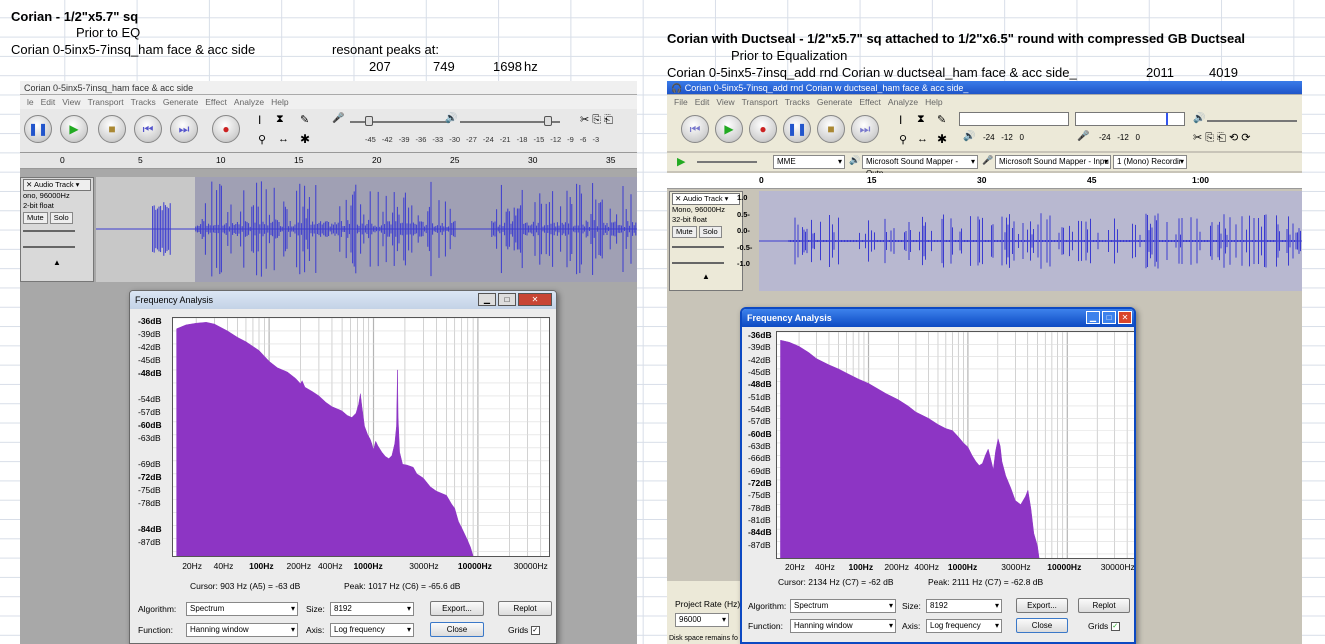 The image size is (1325, 644). I want to click on input-volume-thumb, so click(369, 121).